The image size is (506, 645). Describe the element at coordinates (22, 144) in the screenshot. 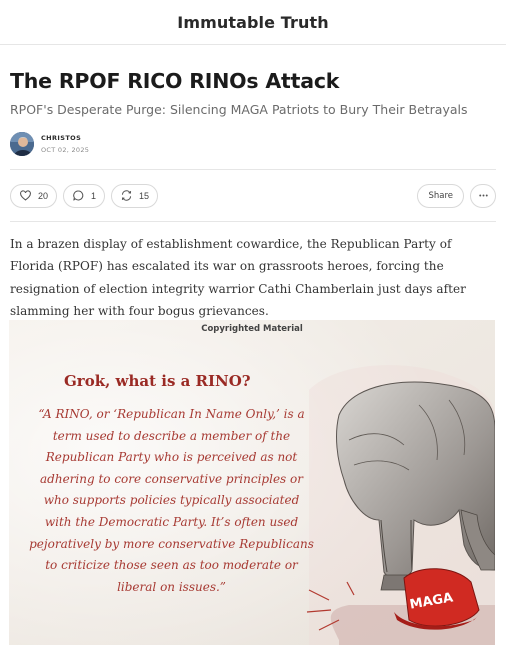

I see `avatar` at that location.